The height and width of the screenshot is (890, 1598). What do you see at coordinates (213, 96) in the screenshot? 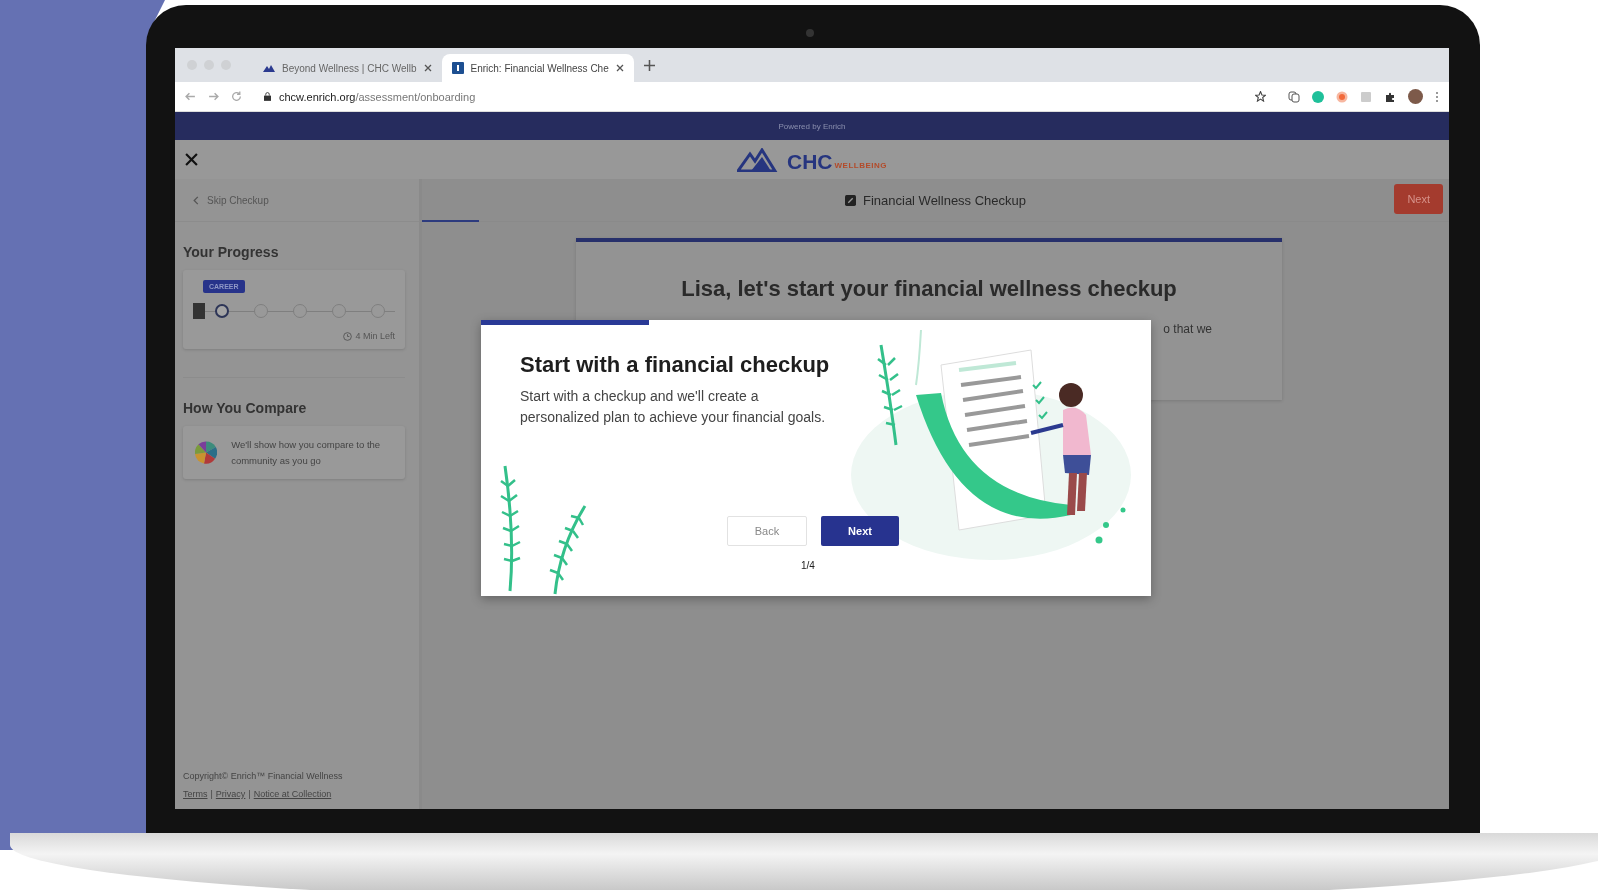
I see `forward-arrow-icon` at bounding box center [213, 96].